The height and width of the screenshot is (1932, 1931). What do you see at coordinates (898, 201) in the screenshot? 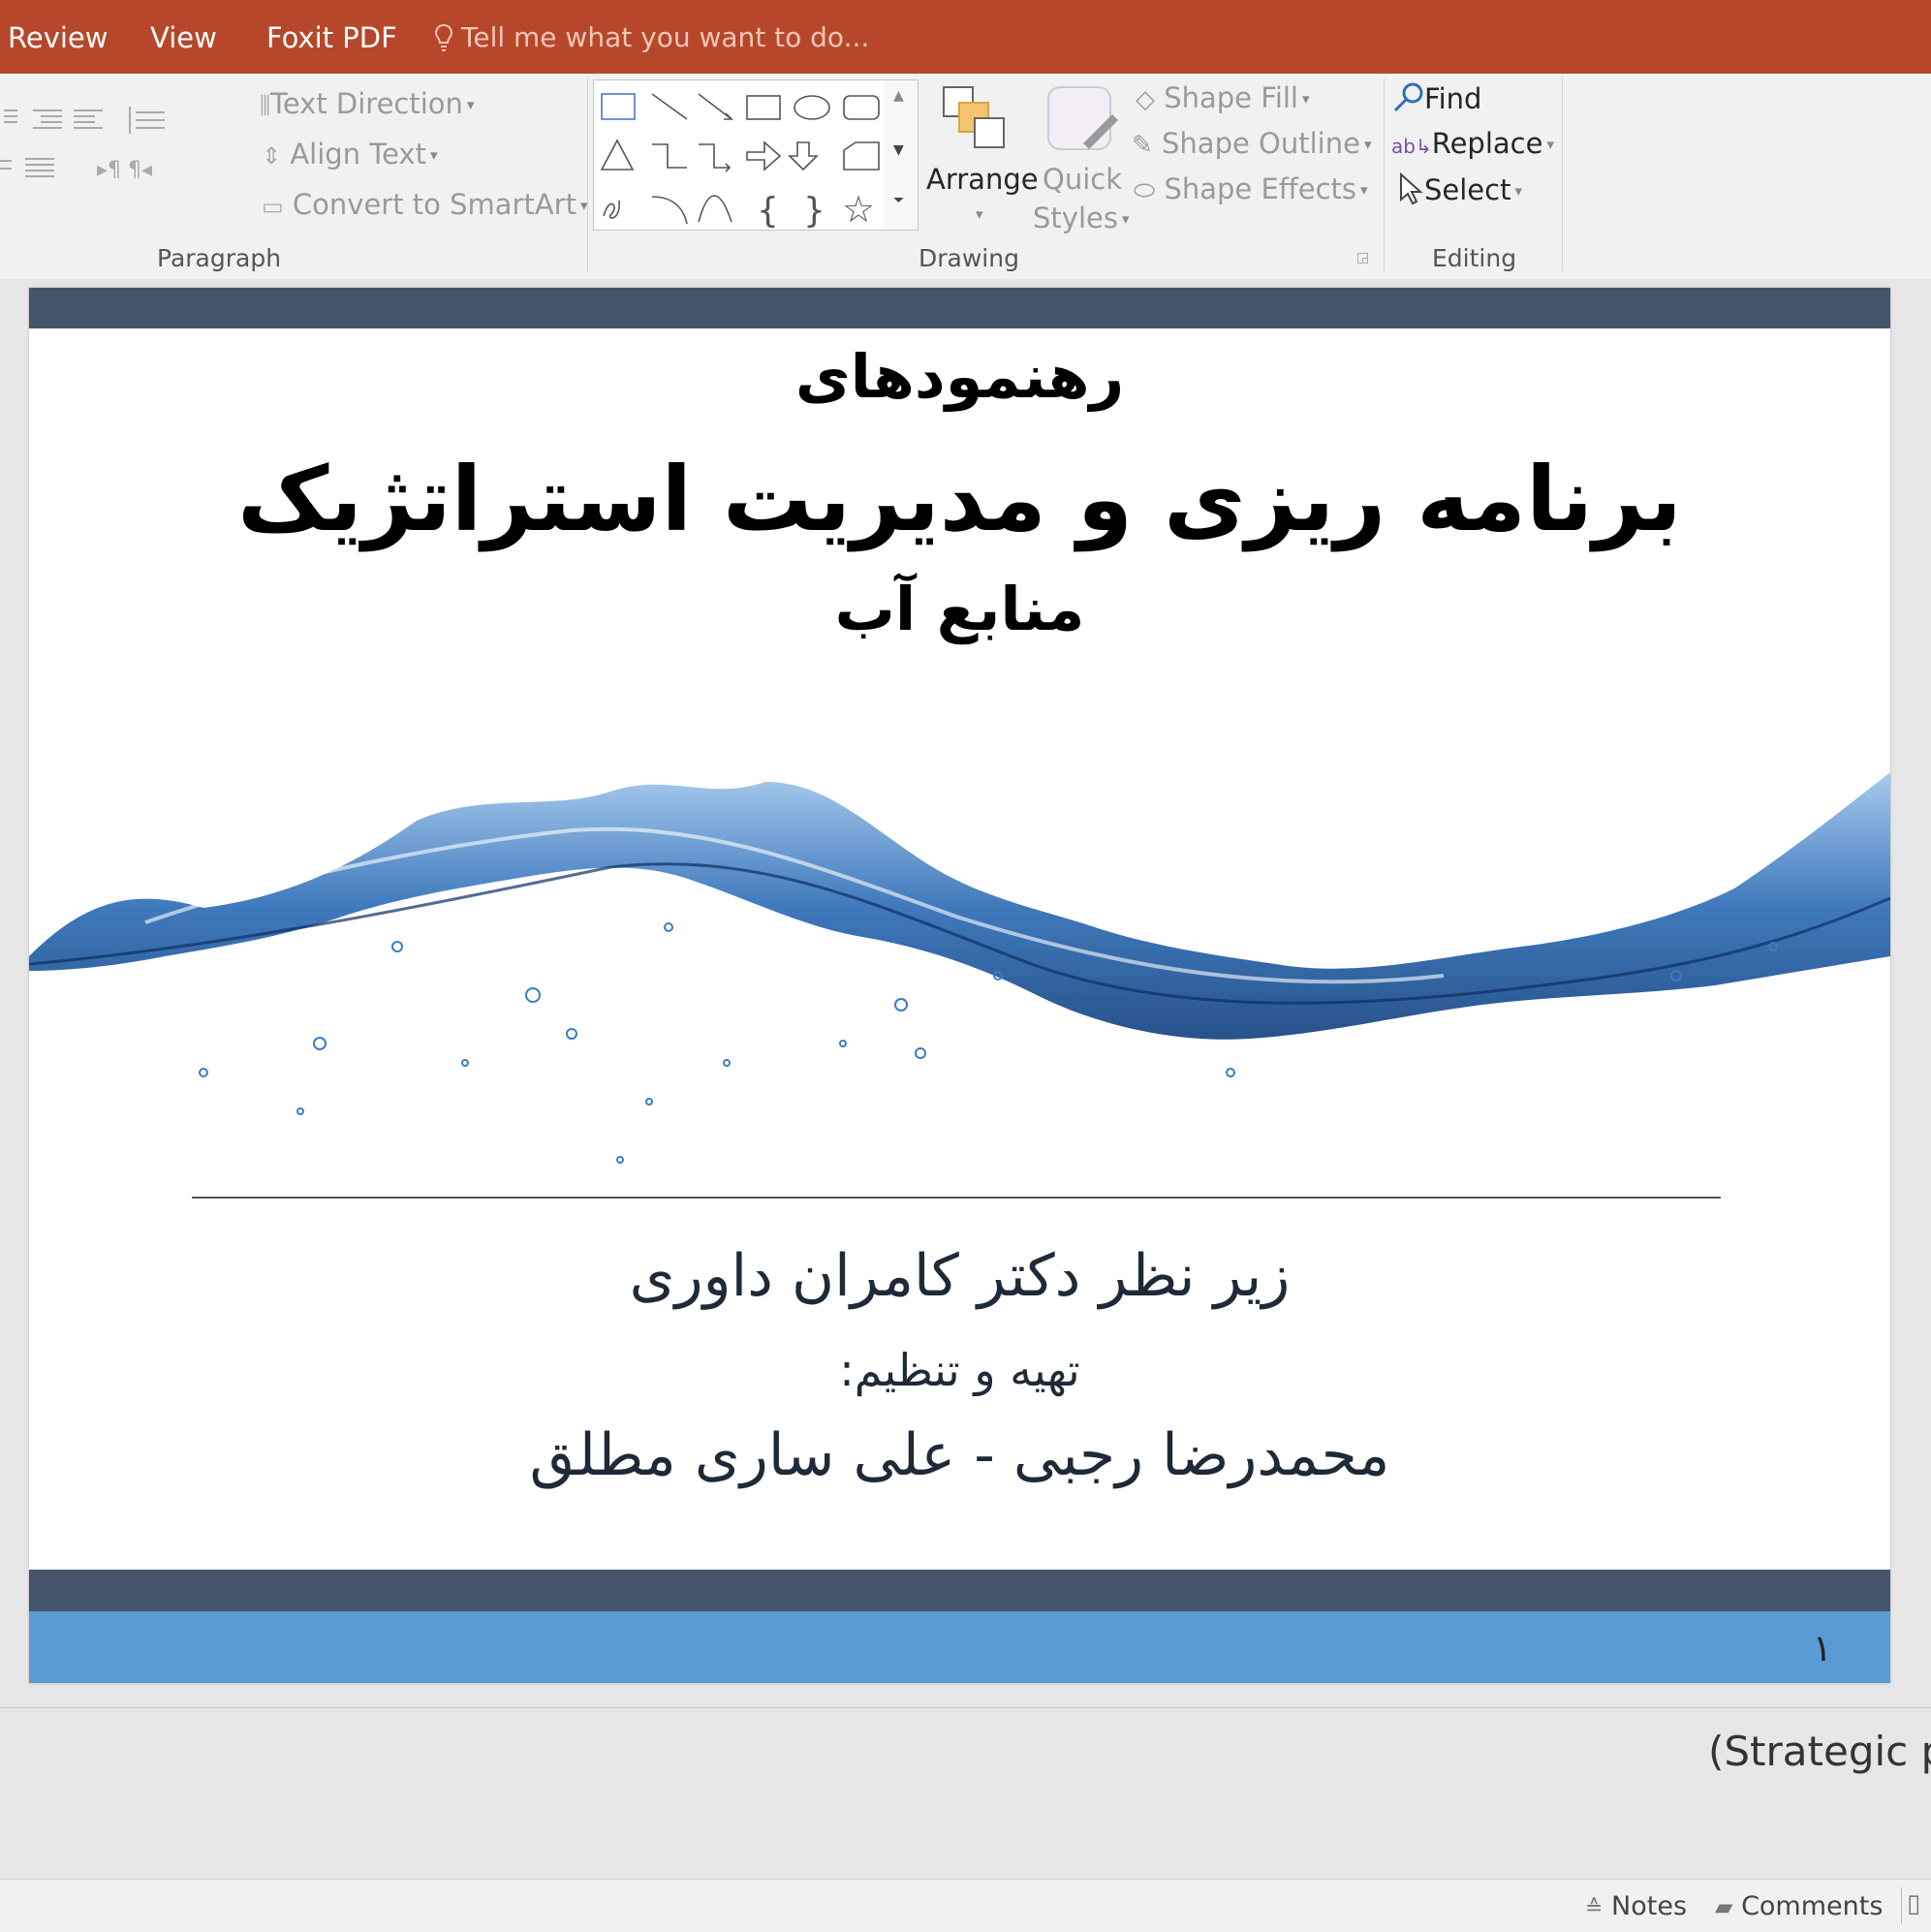
I see `gallery-more-icon: ⏷` at bounding box center [898, 201].